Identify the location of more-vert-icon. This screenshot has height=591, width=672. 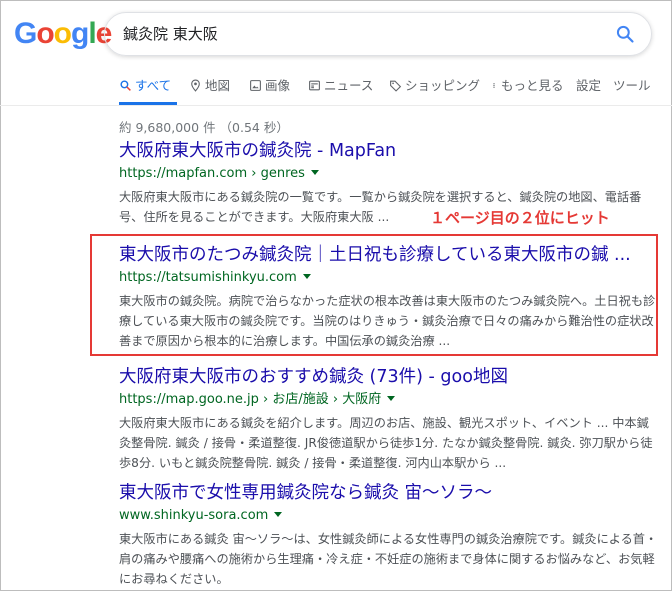
(494, 85).